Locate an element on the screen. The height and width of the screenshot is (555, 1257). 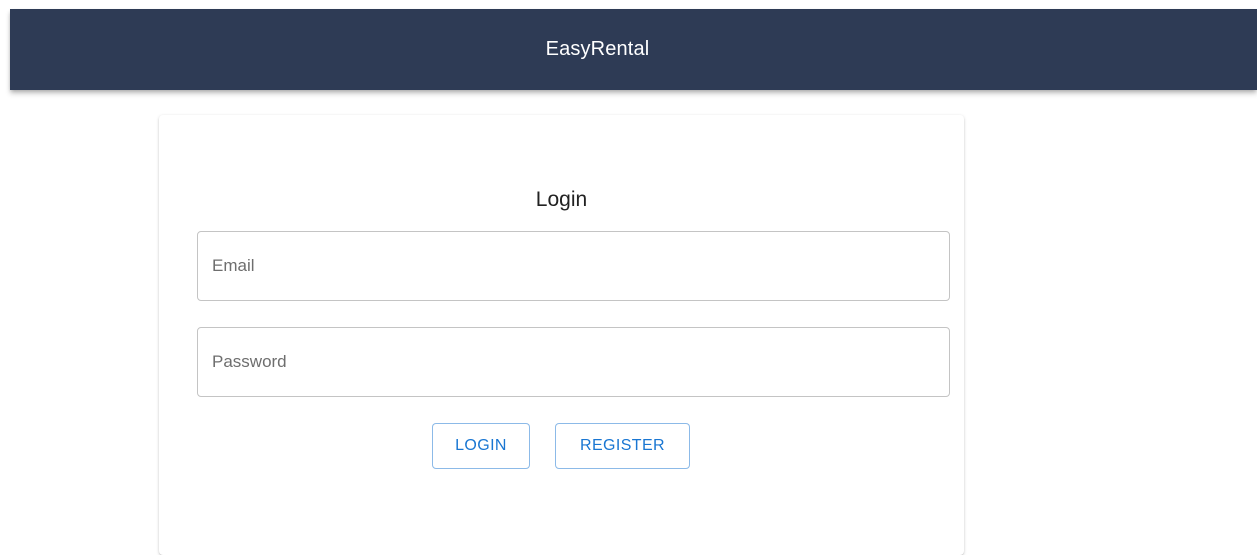
password-field is located at coordinates (573, 362).